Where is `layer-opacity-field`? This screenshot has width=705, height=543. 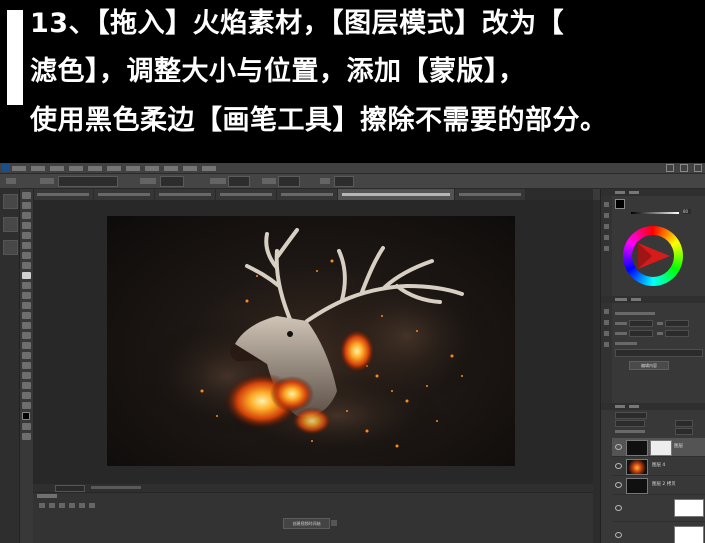 layer-opacity-field is located at coordinates (684, 423).